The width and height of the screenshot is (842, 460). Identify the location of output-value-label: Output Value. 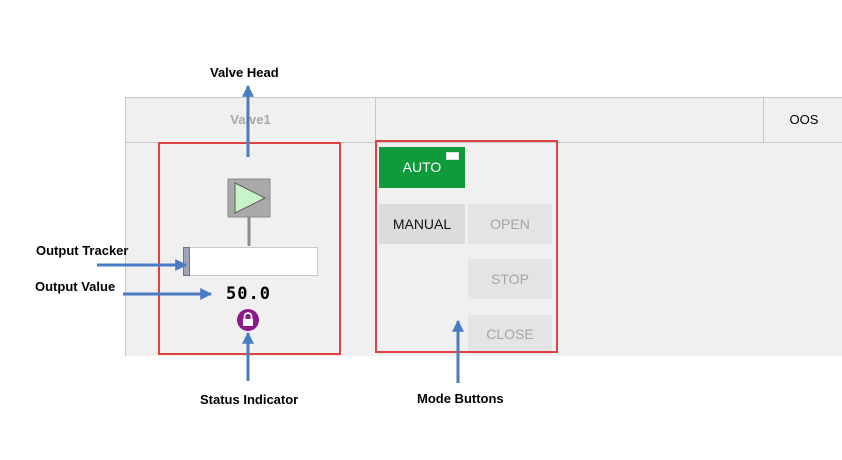
(75, 286).